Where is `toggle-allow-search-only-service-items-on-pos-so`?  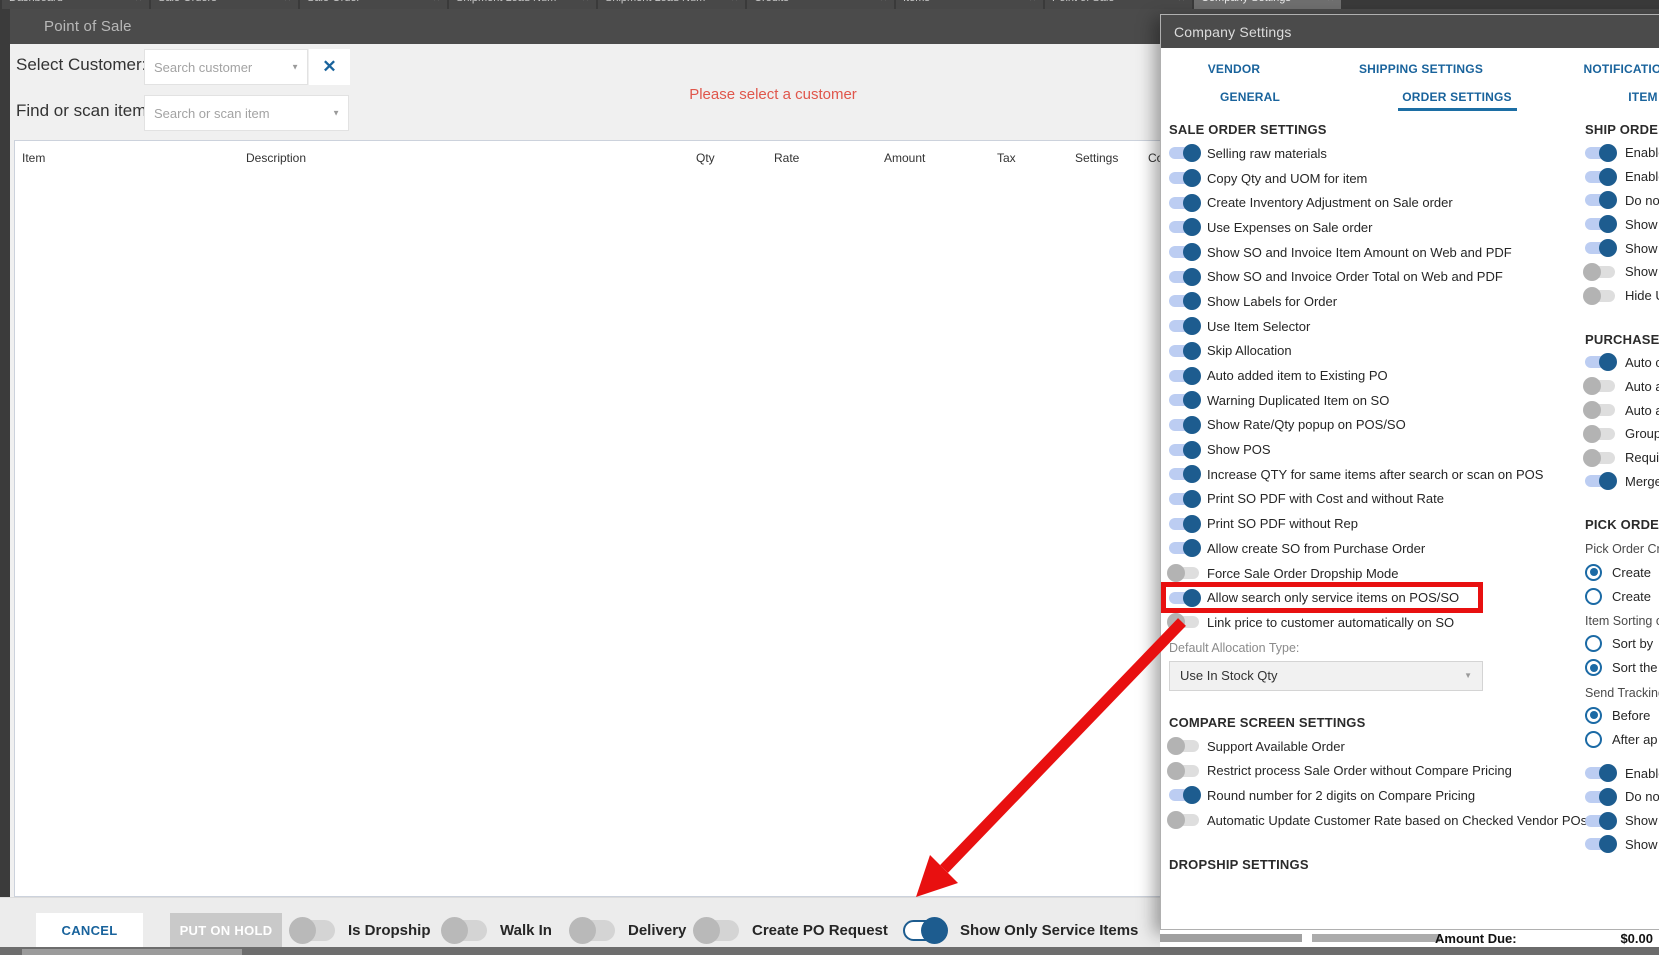
toggle-allow-search-only-service-items-on-pos-so is located at coordinates (1185, 597).